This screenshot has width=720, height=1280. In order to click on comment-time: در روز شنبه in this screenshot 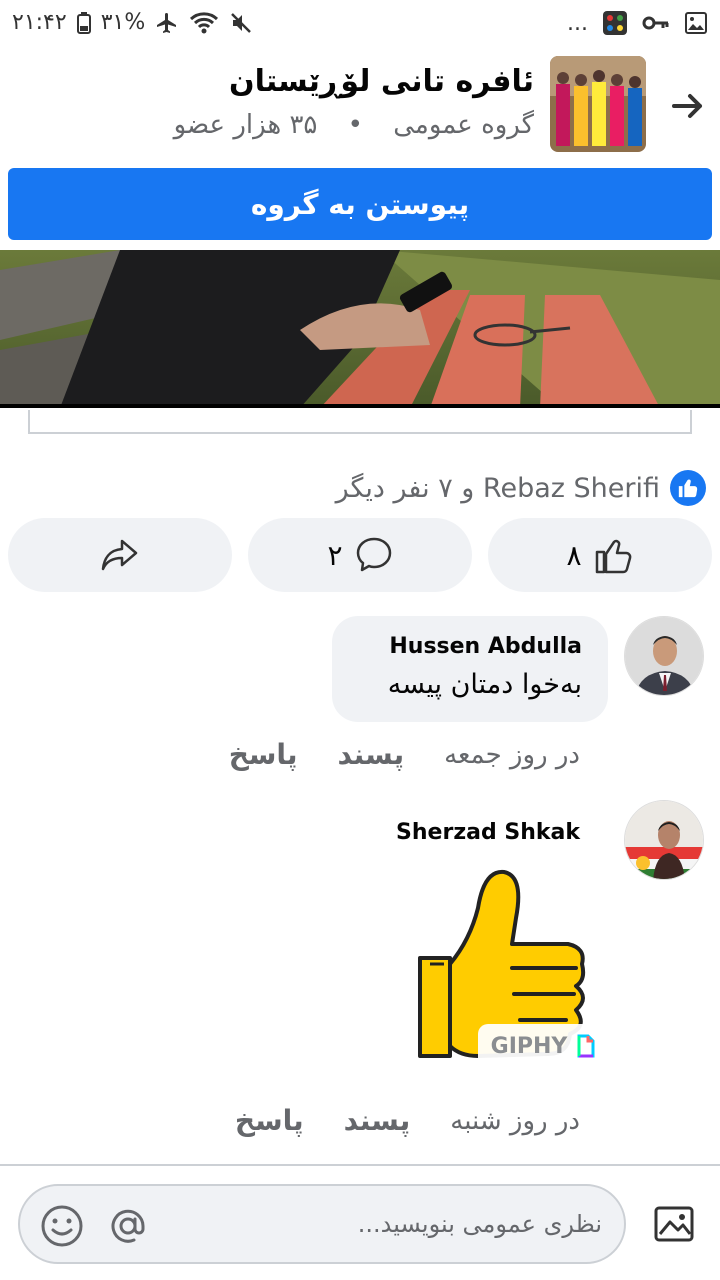, I will do `click(515, 1121)`.